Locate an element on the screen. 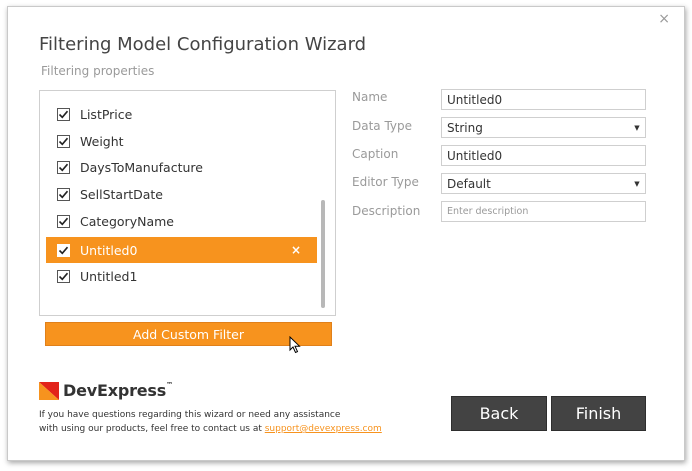 The width and height of the screenshot is (692, 471). description-placeholder: Enter description is located at coordinates (488, 211).